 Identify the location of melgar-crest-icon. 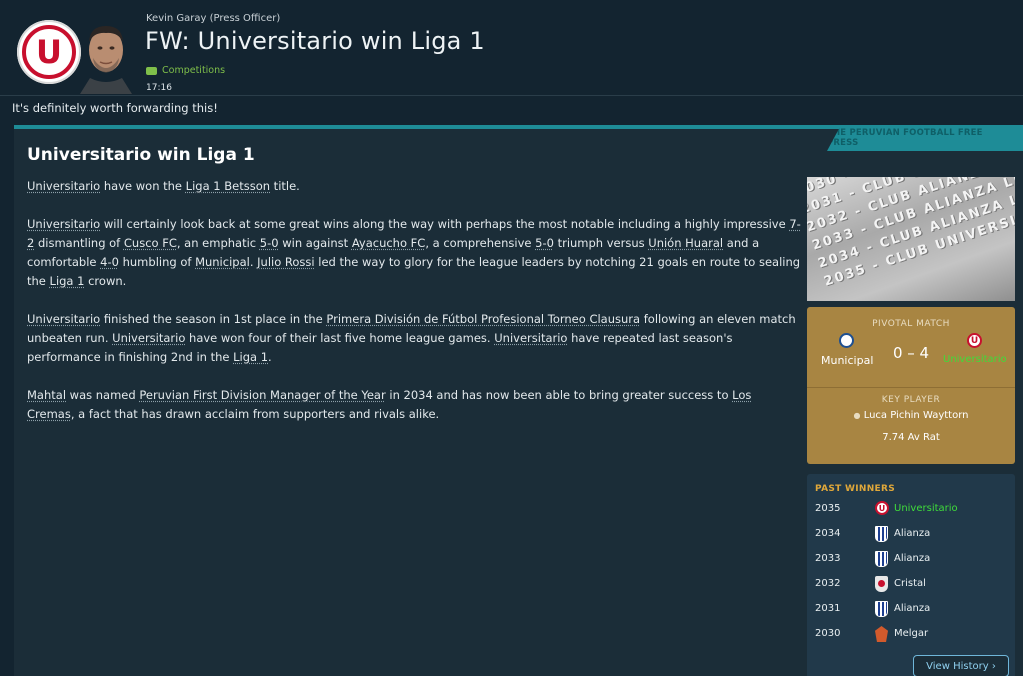
(881, 634).